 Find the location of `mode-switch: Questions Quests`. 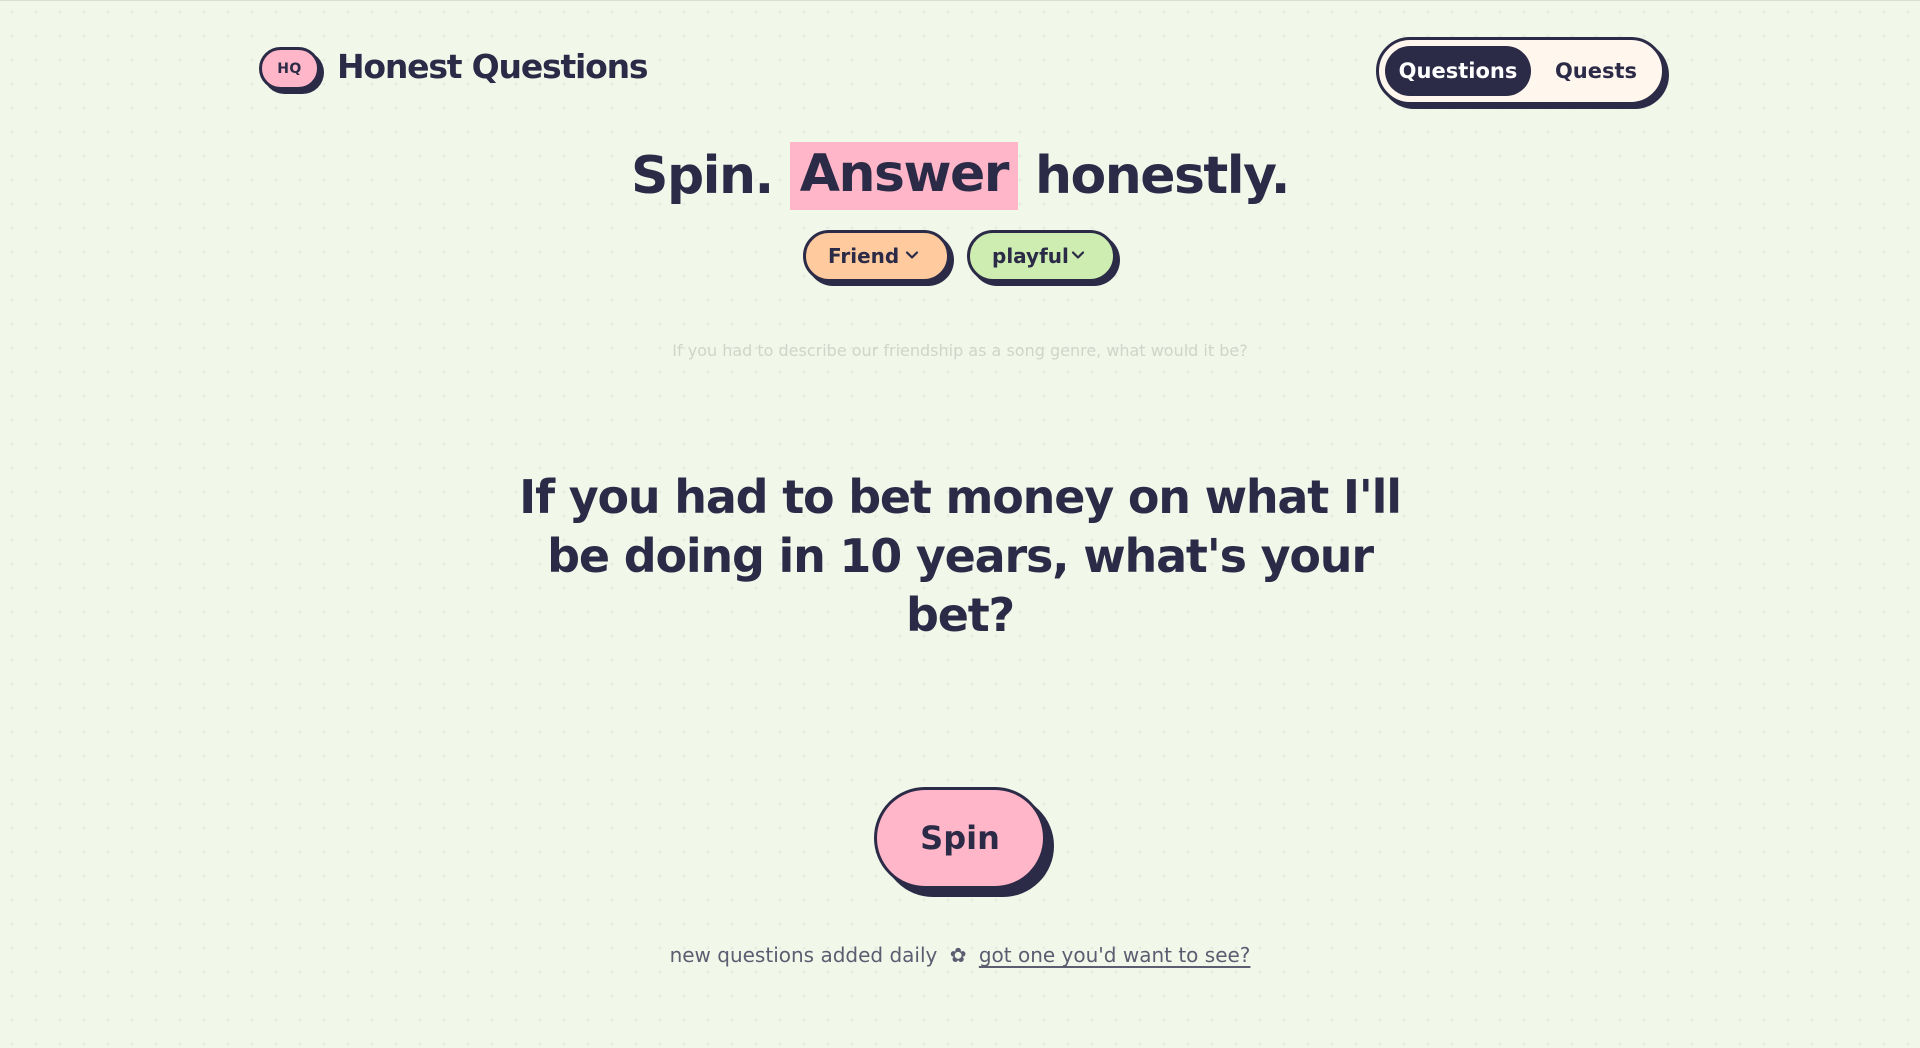

mode-switch: Questions Quests is located at coordinates (1520, 71).